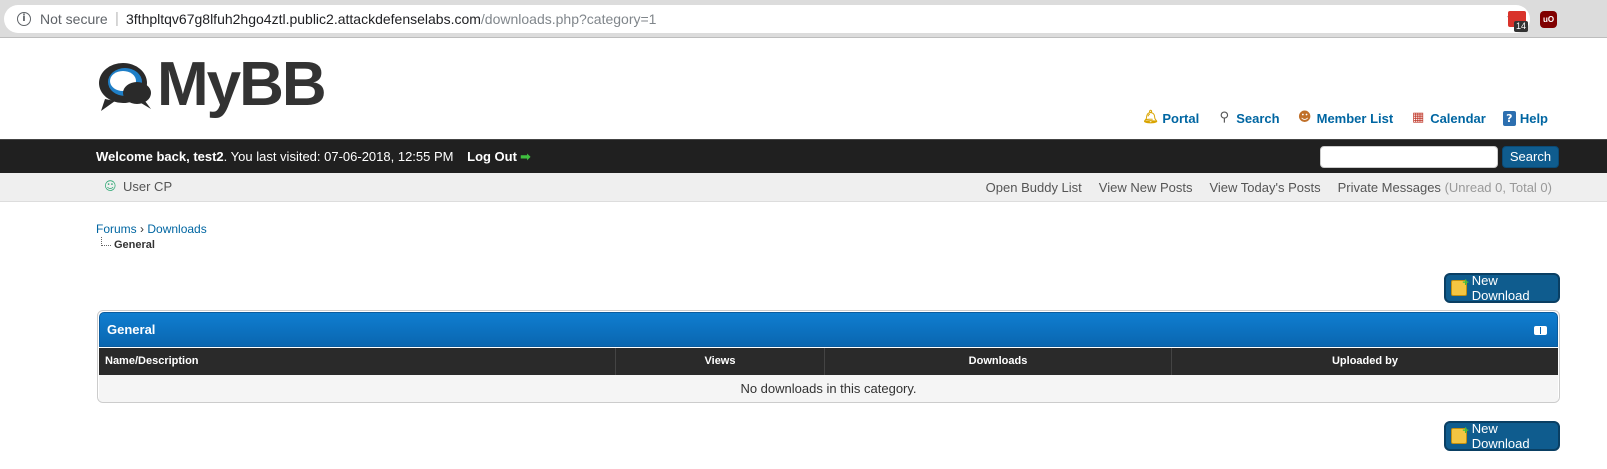 The width and height of the screenshot is (1607, 469). I want to click on help-link: ? Help, so click(1525, 118).